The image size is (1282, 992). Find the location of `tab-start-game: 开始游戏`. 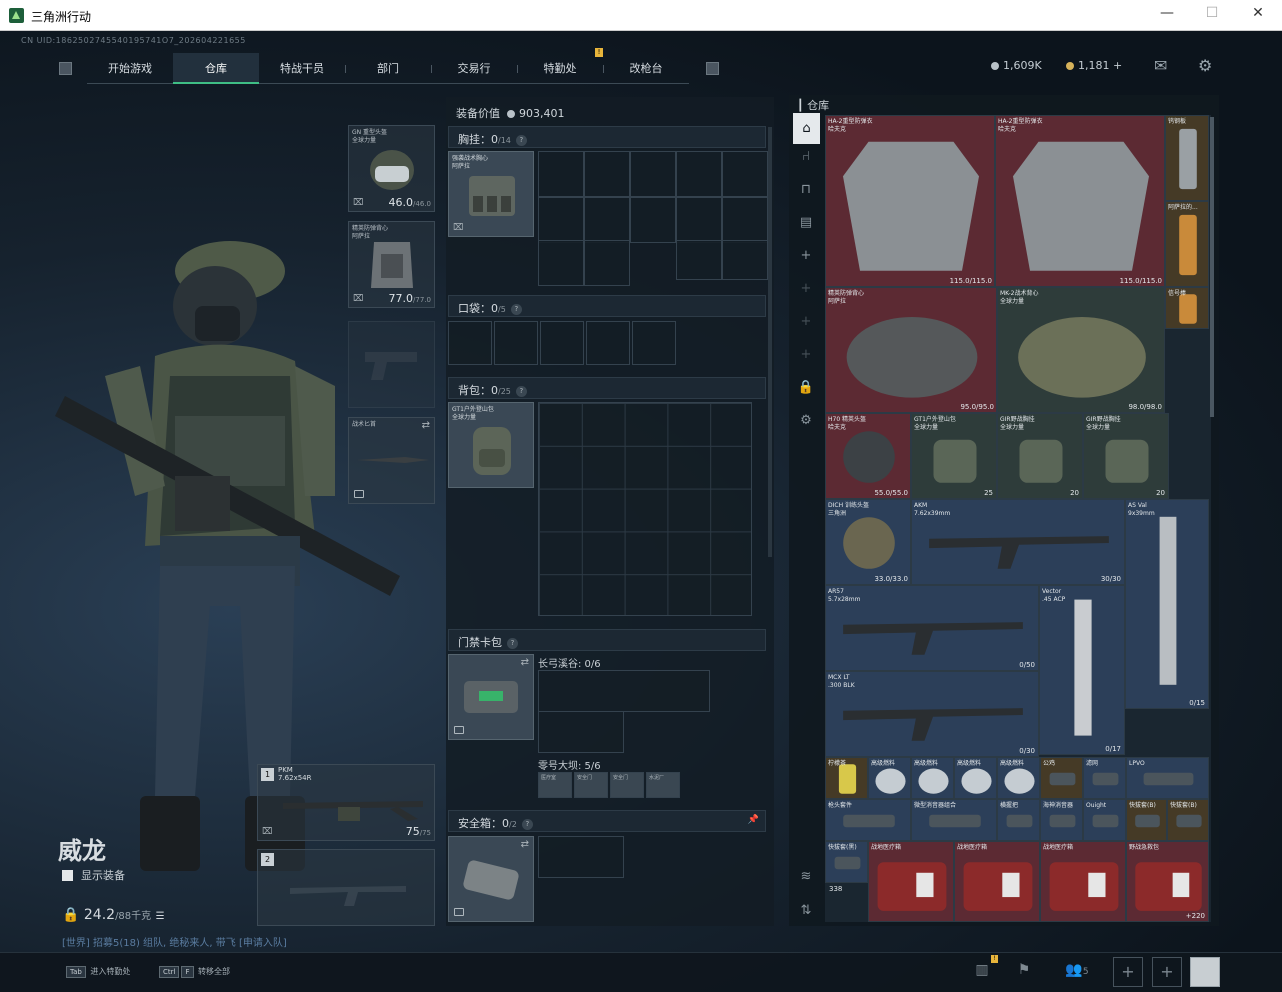

tab-start-game: 开始游戏 is located at coordinates (130, 68).